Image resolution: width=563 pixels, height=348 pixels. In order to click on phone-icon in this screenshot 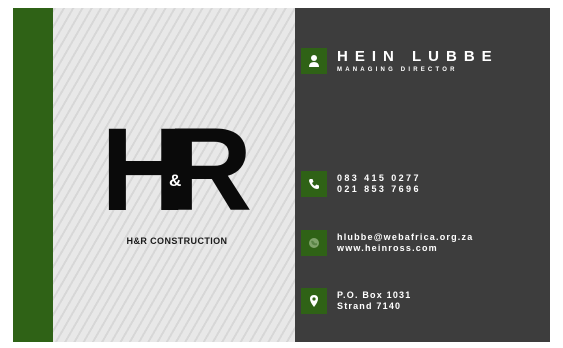, I will do `click(314, 184)`.